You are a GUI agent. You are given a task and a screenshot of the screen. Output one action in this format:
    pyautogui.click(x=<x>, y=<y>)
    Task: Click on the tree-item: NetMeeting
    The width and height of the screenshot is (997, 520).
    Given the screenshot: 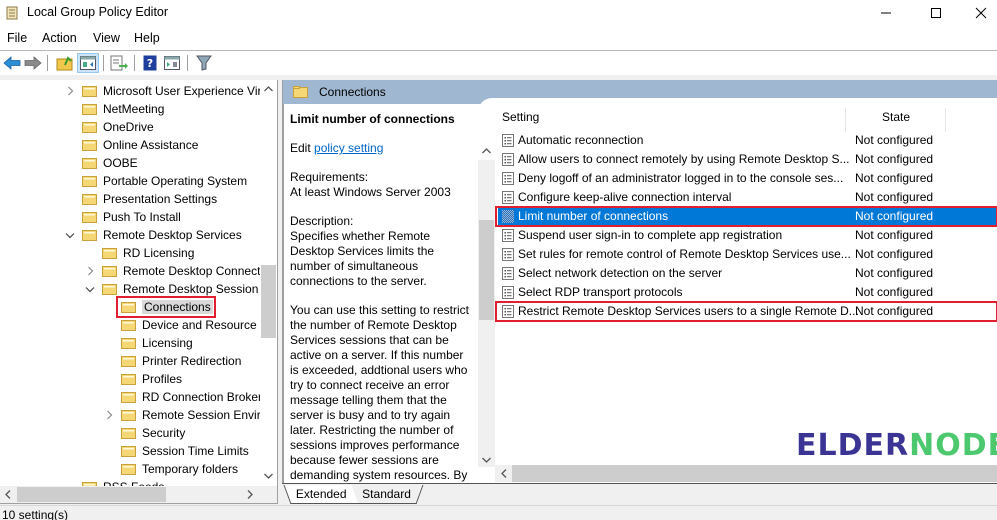 What is the action you would take?
    pyautogui.click(x=114, y=109)
    